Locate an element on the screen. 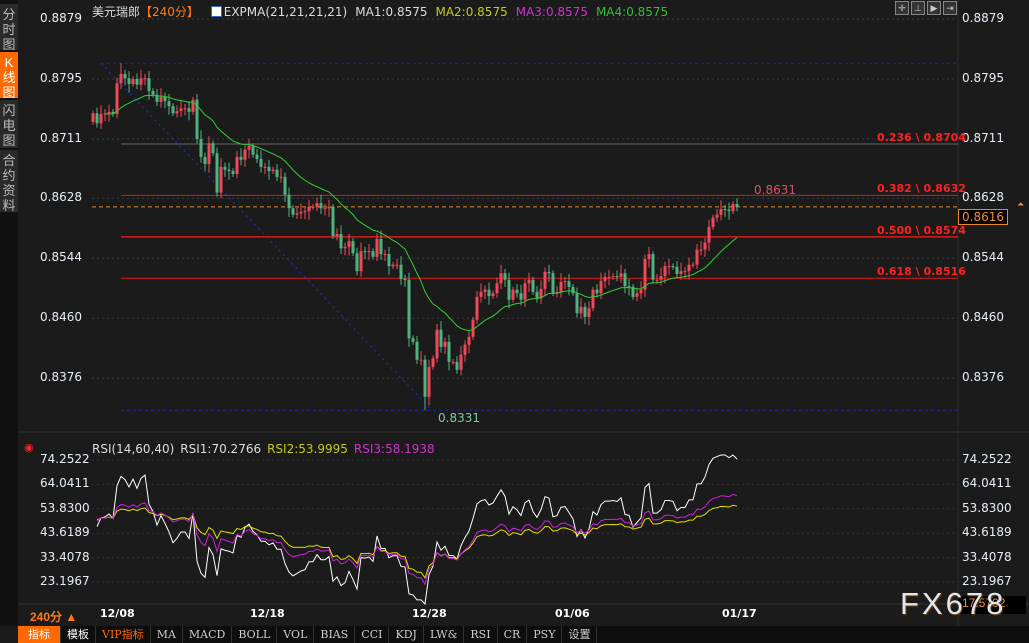 The image size is (1029, 643). price-axis-label-left: 0.8879 is located at coordinates (61, 18).